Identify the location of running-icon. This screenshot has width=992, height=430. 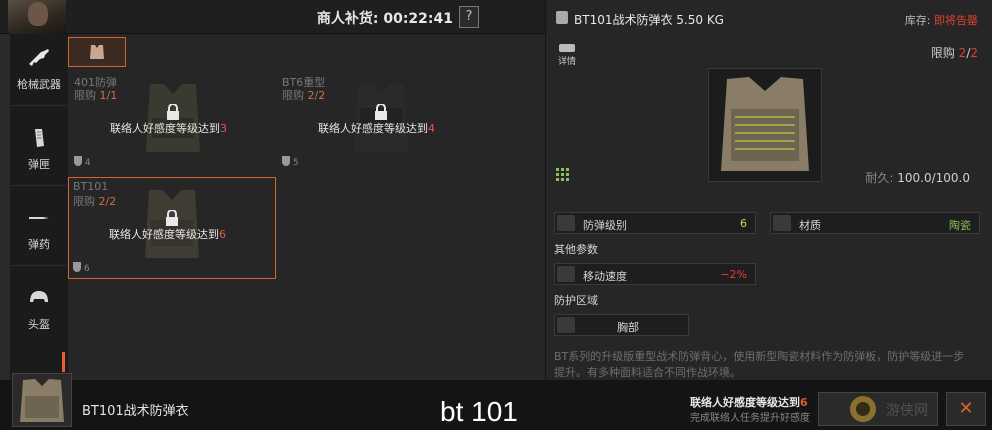
(566, 274).